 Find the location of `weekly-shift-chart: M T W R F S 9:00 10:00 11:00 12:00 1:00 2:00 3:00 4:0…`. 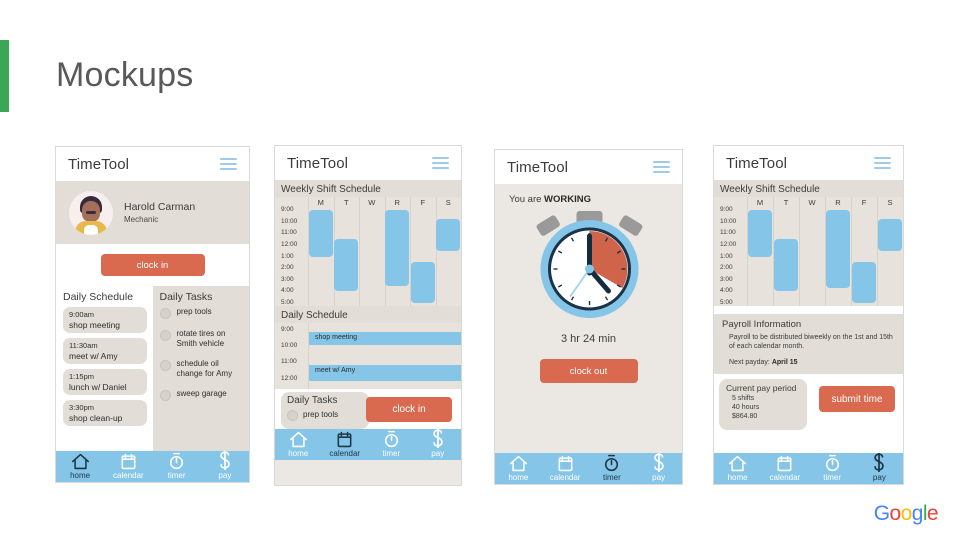

weekly-shift-chart: M T W R F S 9:00 10:00 11:00 12:00 1:00 2:00 3:00 4:0… is located at coordinates (368, 251).